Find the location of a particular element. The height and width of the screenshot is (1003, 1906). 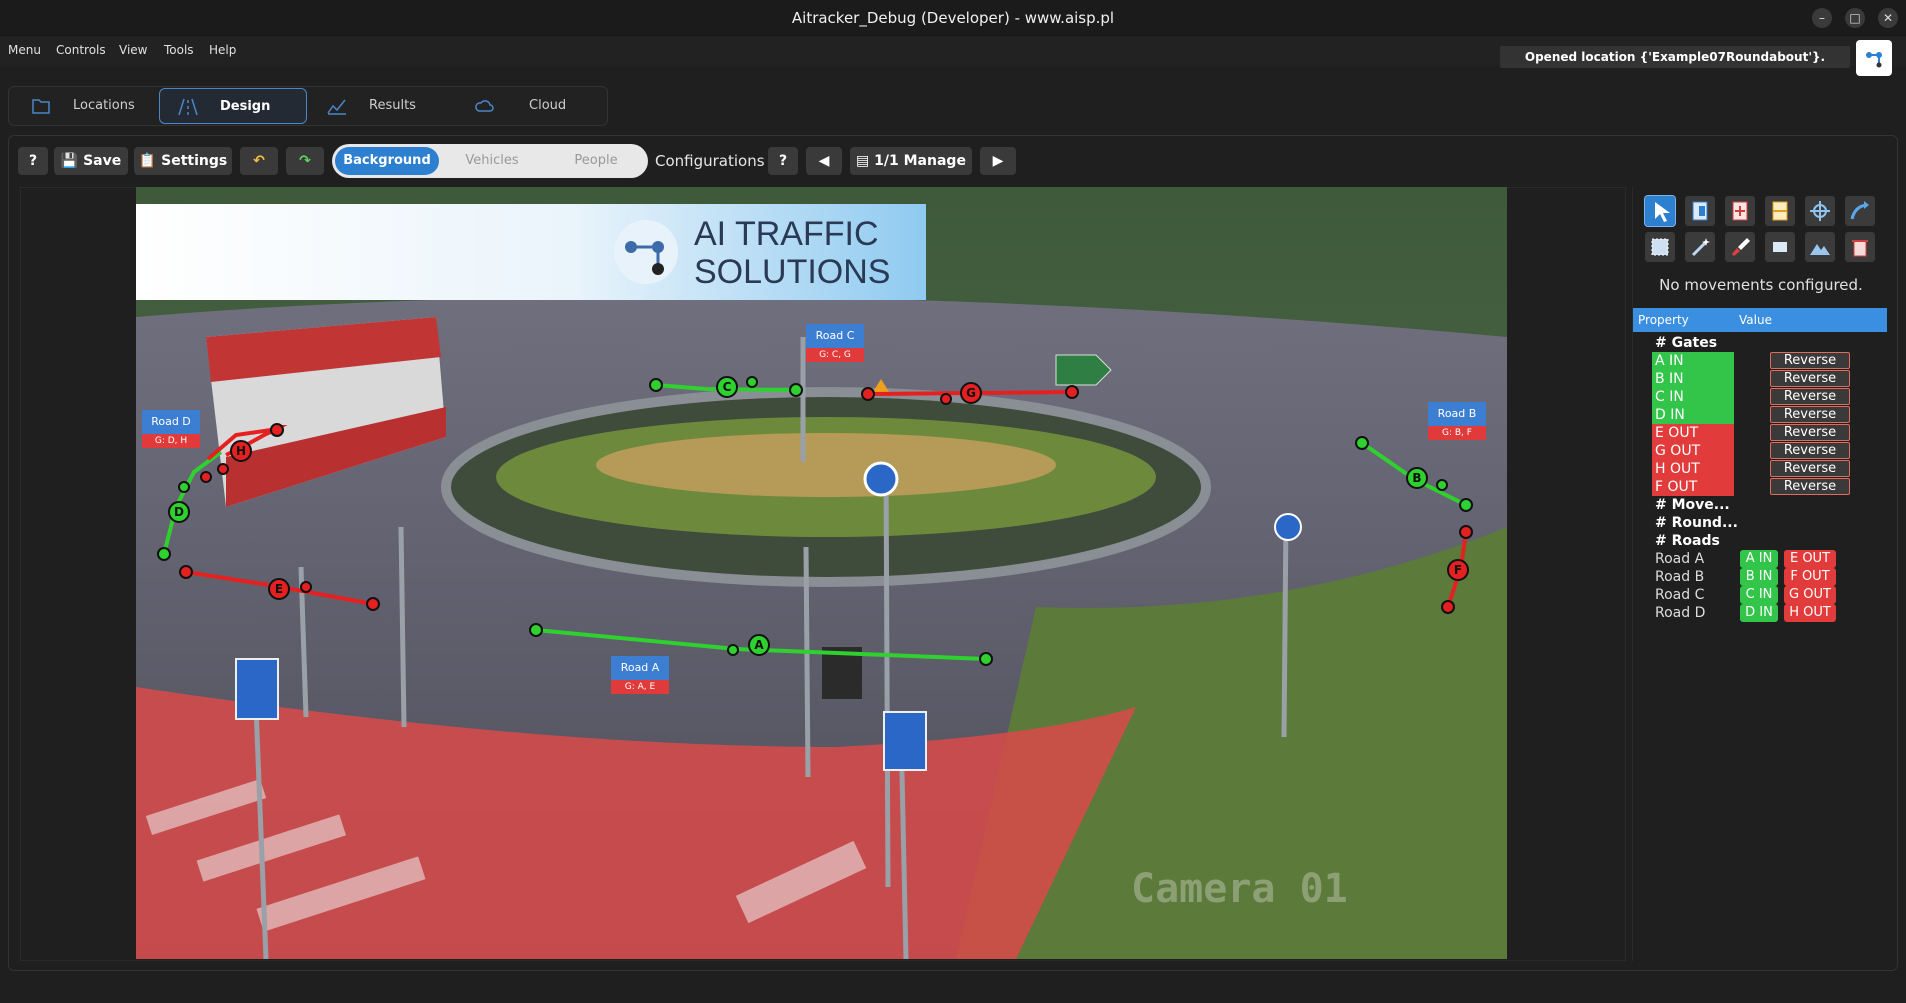

tab-locations-label: Locations is located at coordinates (104, 105).